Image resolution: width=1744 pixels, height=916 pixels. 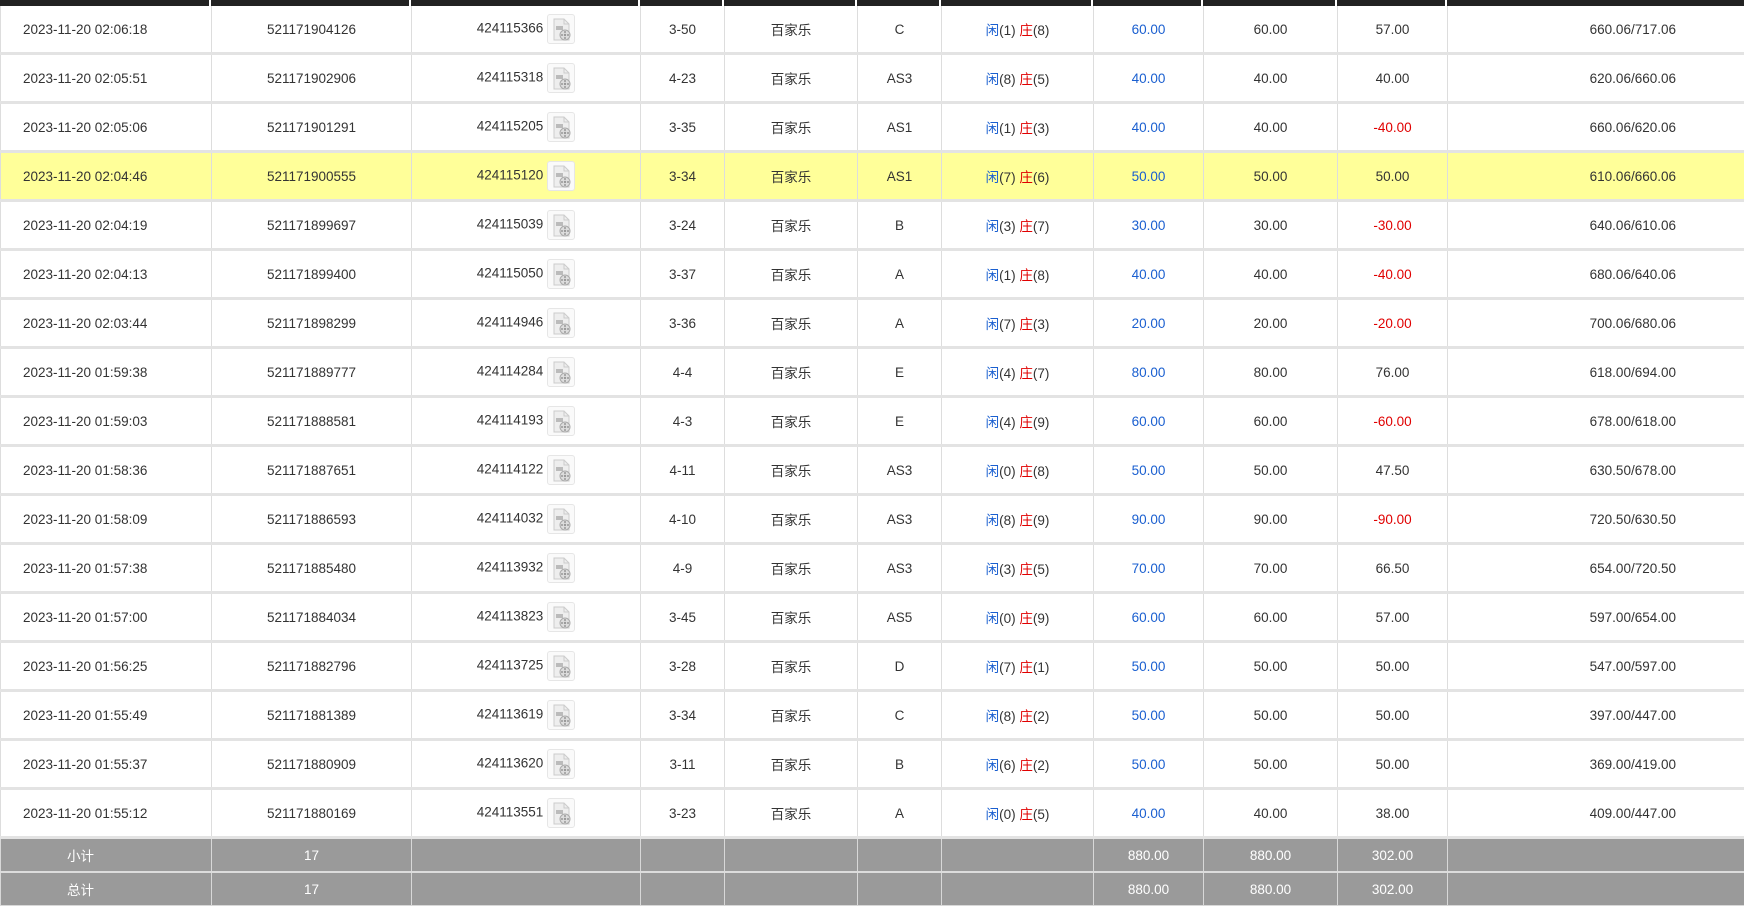 What do you see at coordinates (106, 421) in the screenshot?
I see `bet-time: 2023-11-20 01:59:03` at bounding box center [106, 421].